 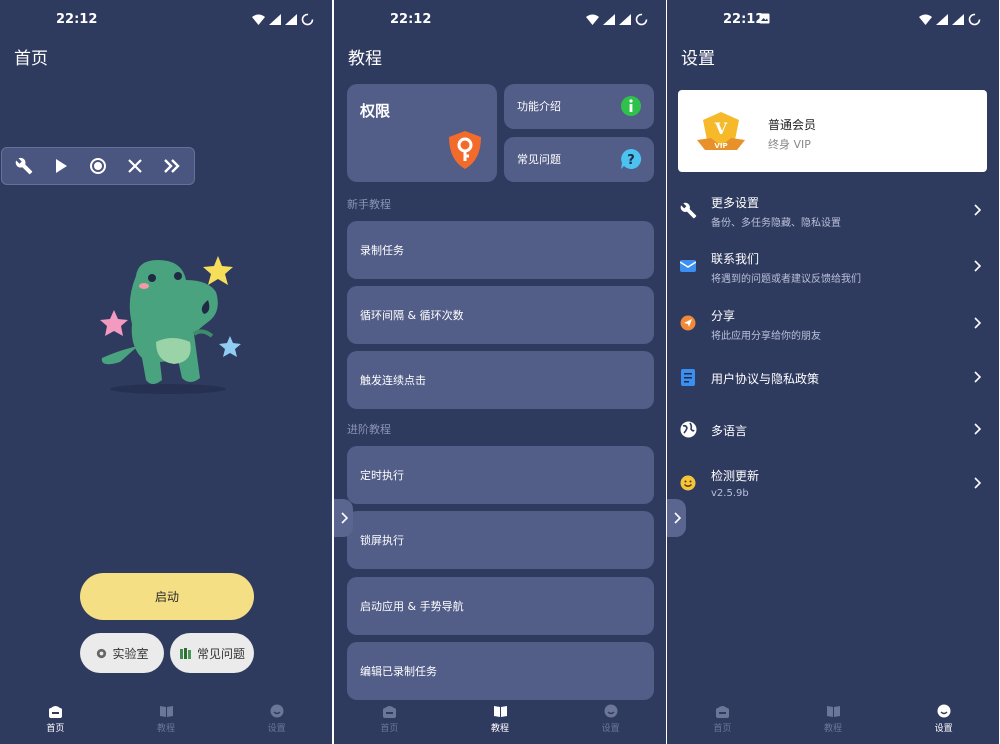 What do you see at coordinates (698, 59) in the screenshot?
I see `page-title: 设置` at bounding box center [698, 59].